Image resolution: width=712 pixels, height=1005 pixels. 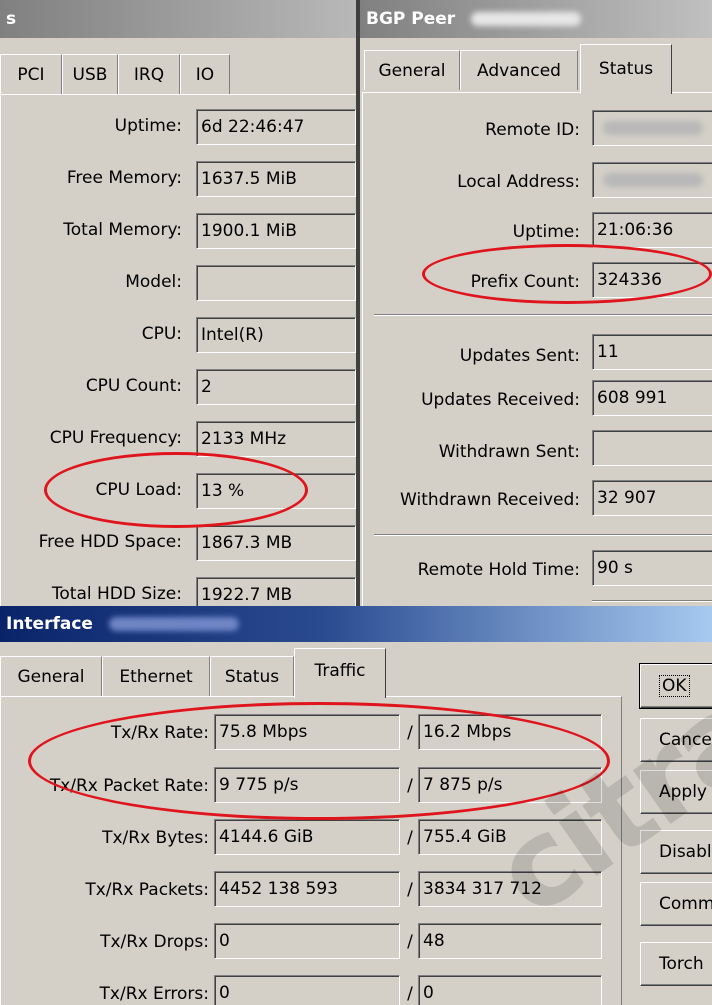 I want to click on updates-received-label: Updates Received:, so click(x=500, y=400).